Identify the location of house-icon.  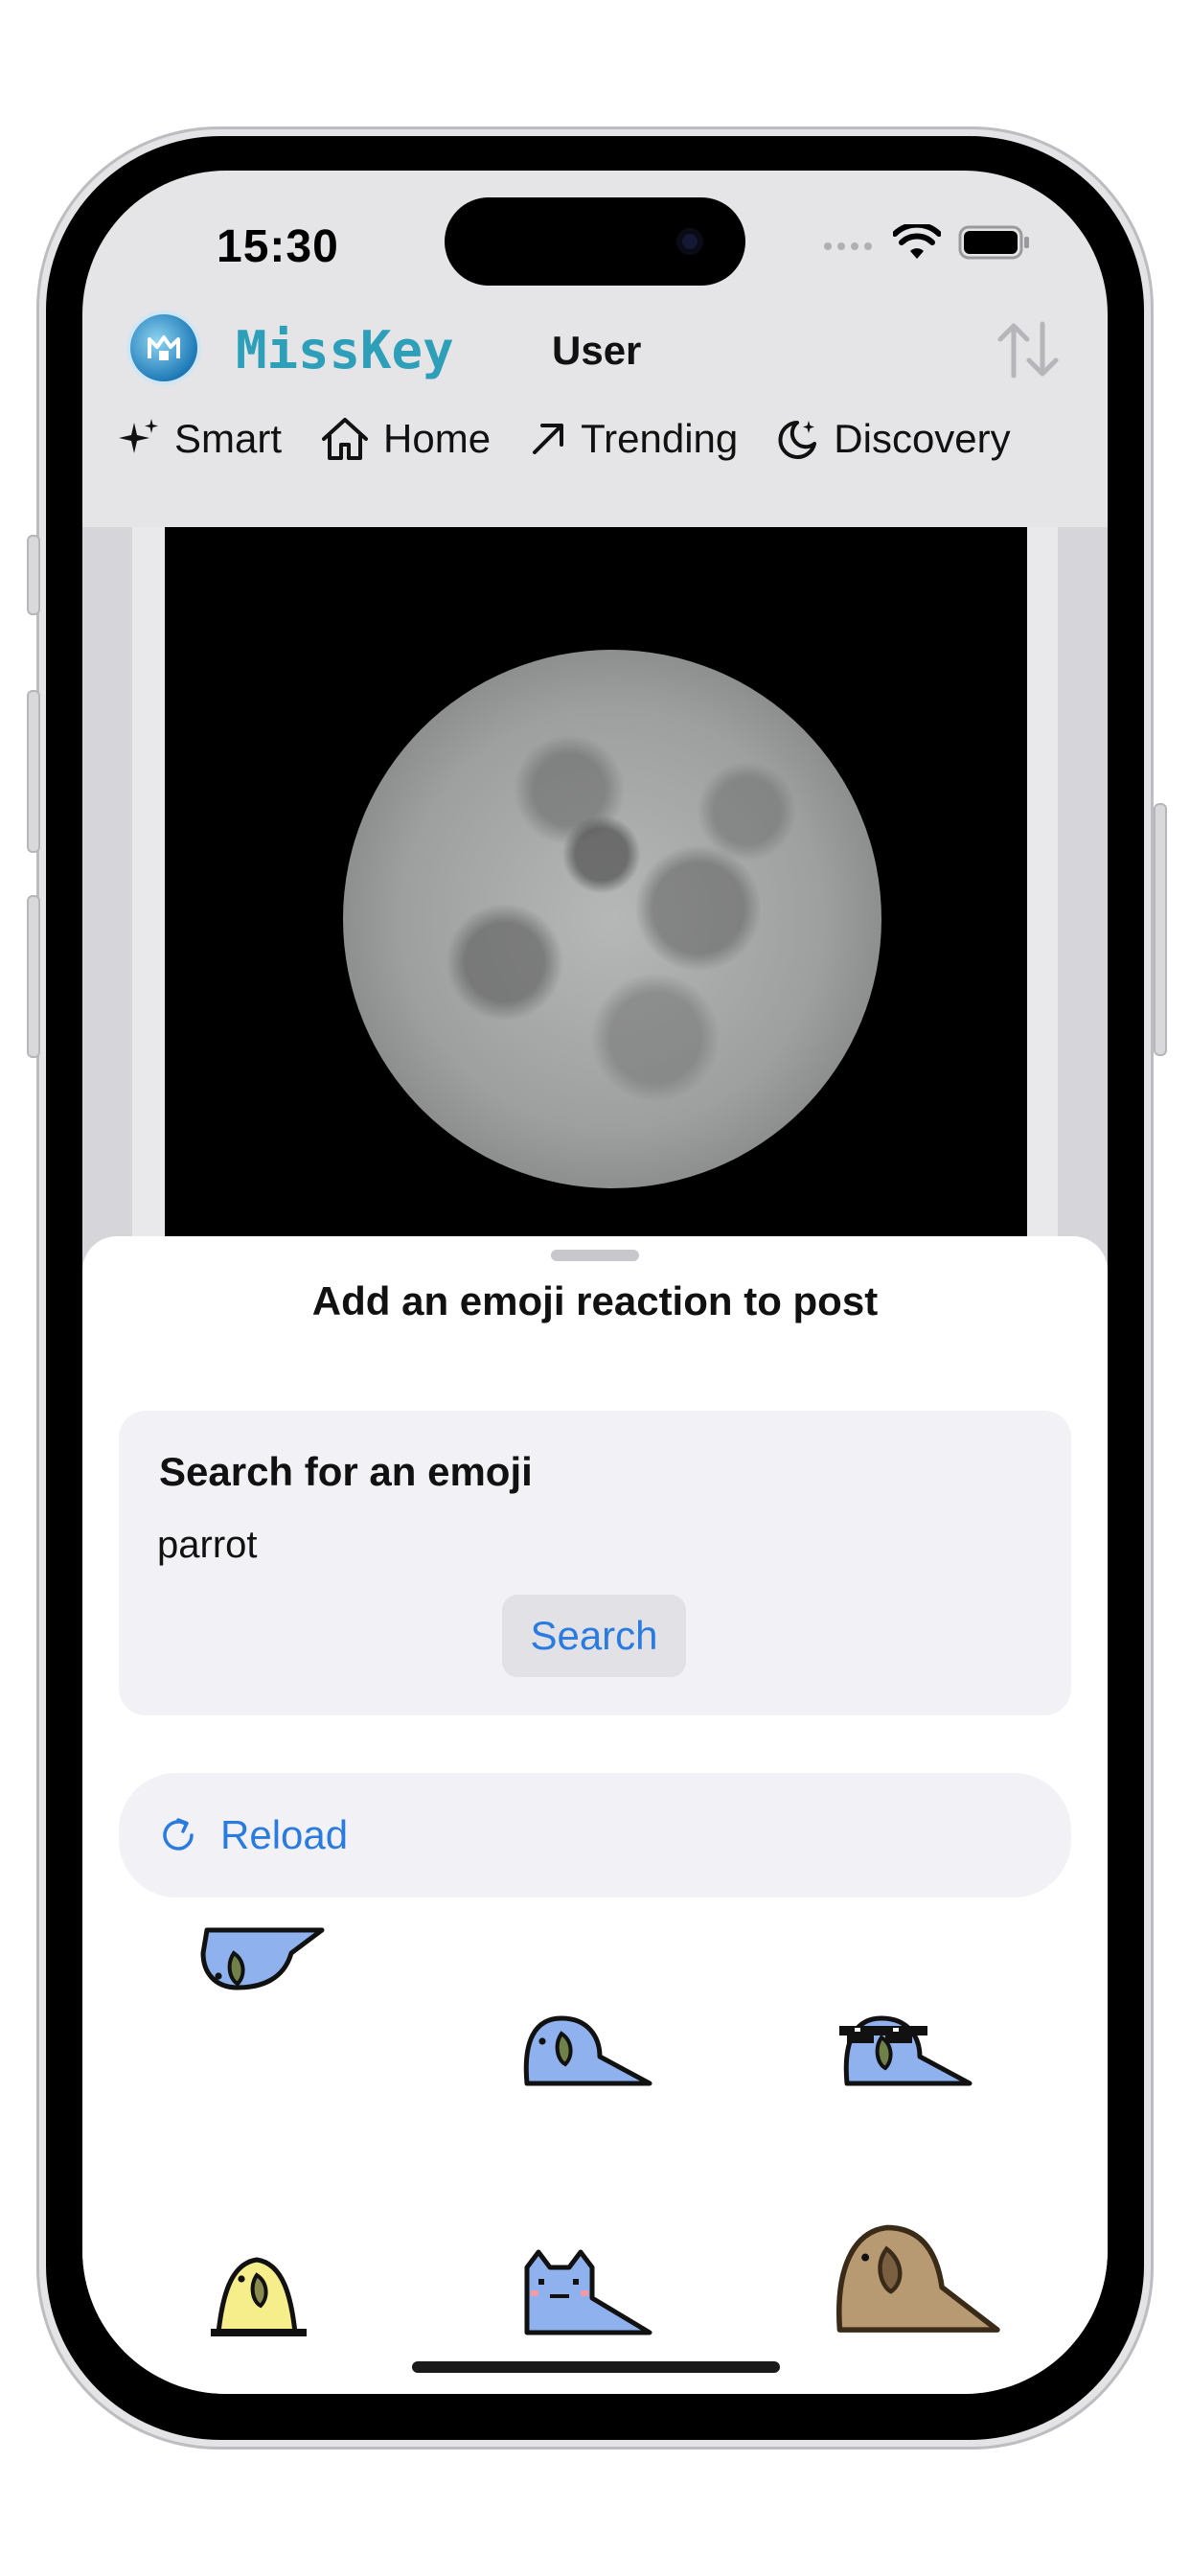
(346, 439).